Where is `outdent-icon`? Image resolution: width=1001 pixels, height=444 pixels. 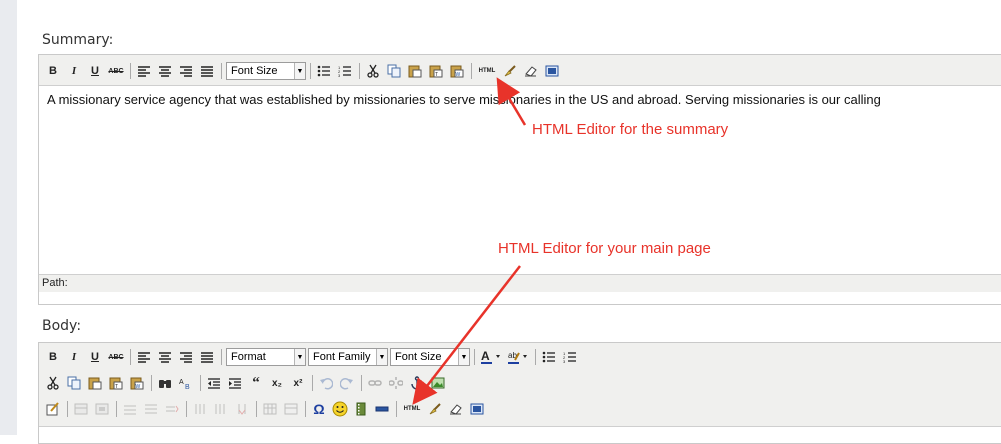
outdent-icon is located at coordinates (214, 383).